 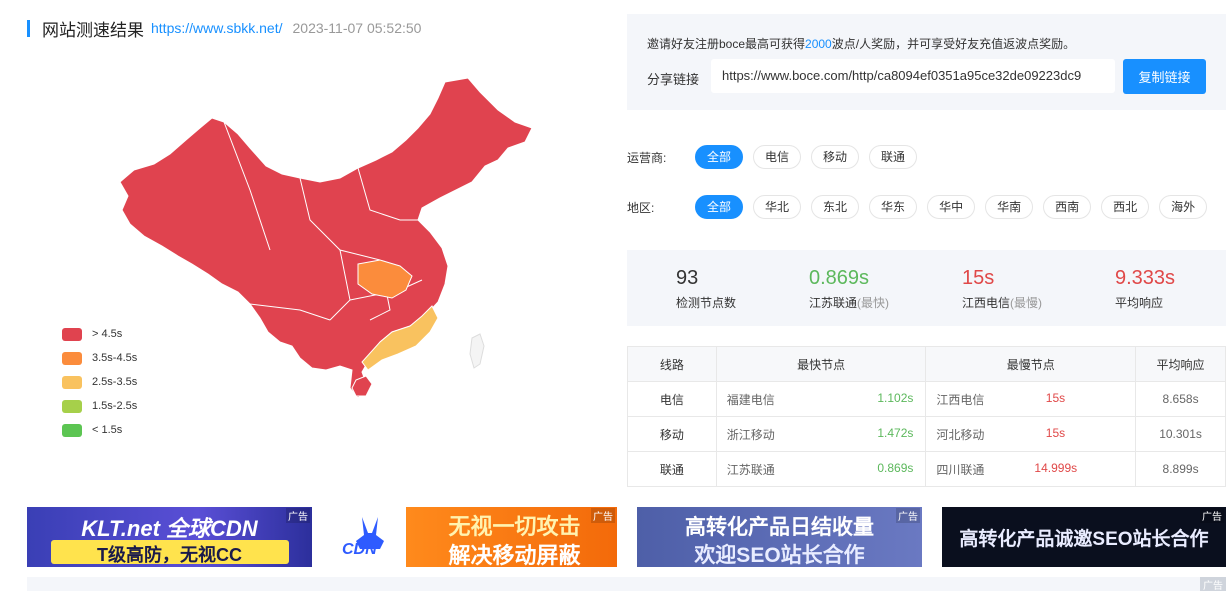 I want to click on ad-logo-text: CDN, so click(x=359, y=549).